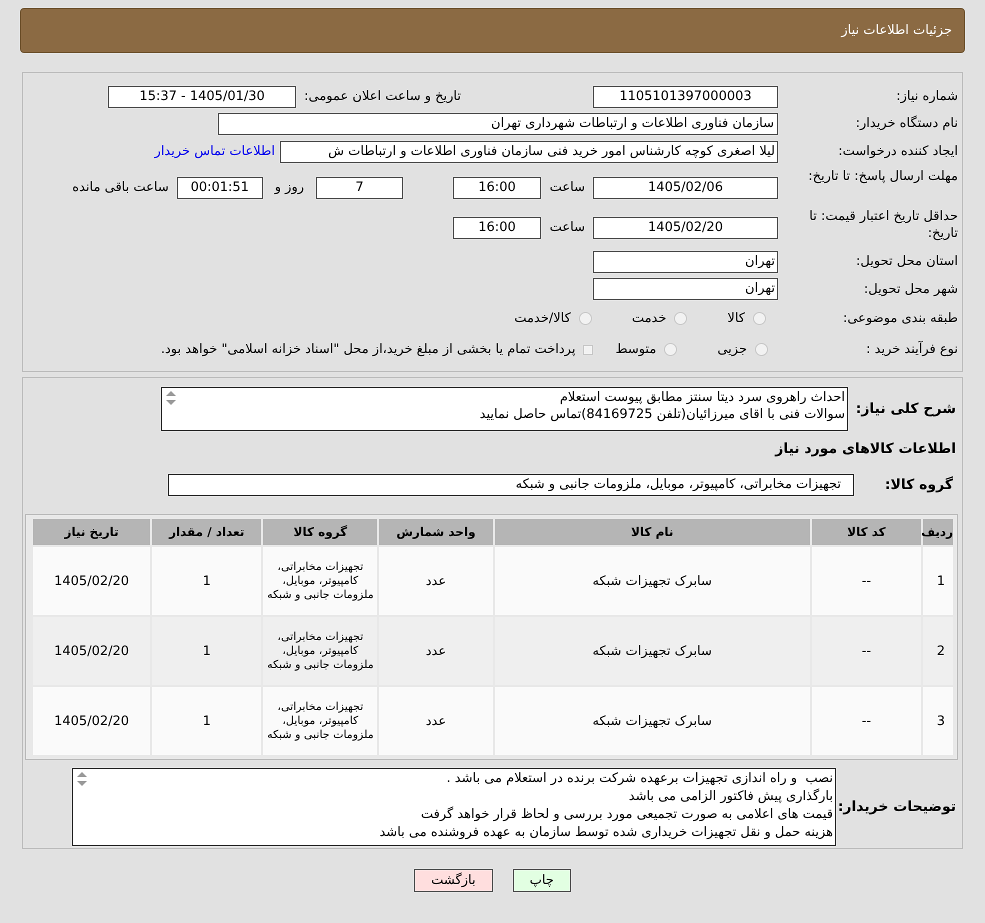 The height and width of the screenshot is (923, 985). I want to click on table-cell: 2, so click(938, 651).